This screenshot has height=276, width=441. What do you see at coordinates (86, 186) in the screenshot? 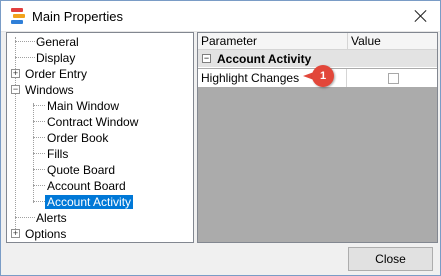
I see `tree-item-account-board: Account Board` at bounding box center [86, 186].